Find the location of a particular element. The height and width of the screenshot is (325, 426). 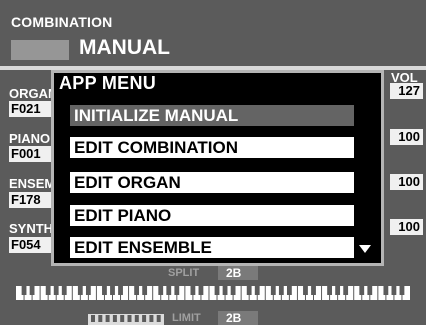

limit-value: 2B is located at coordinates (238, 318).